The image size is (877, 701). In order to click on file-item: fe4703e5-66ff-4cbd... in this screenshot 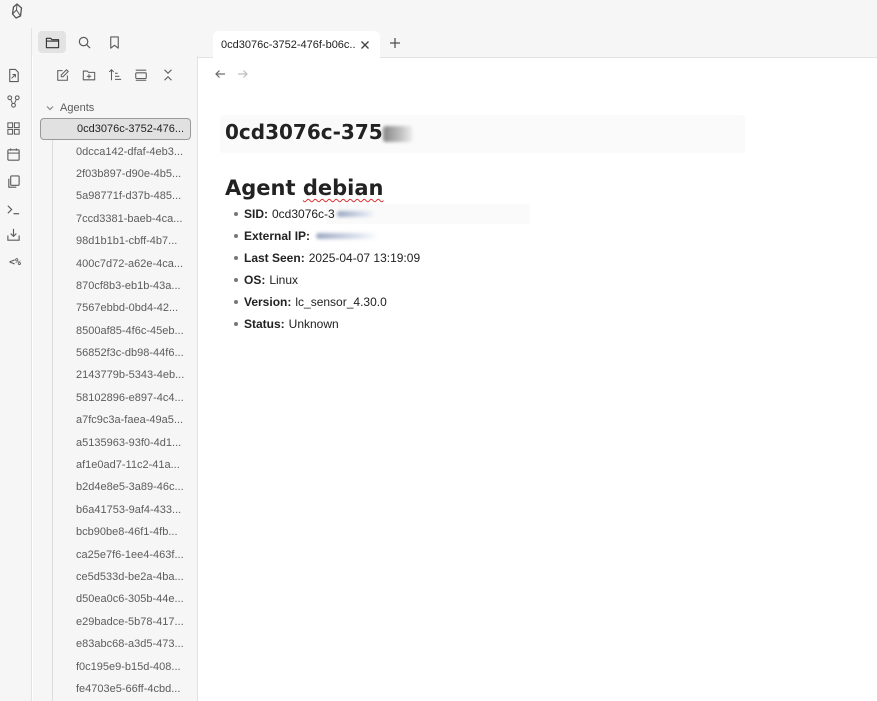, I will do `click(115, 689)`.